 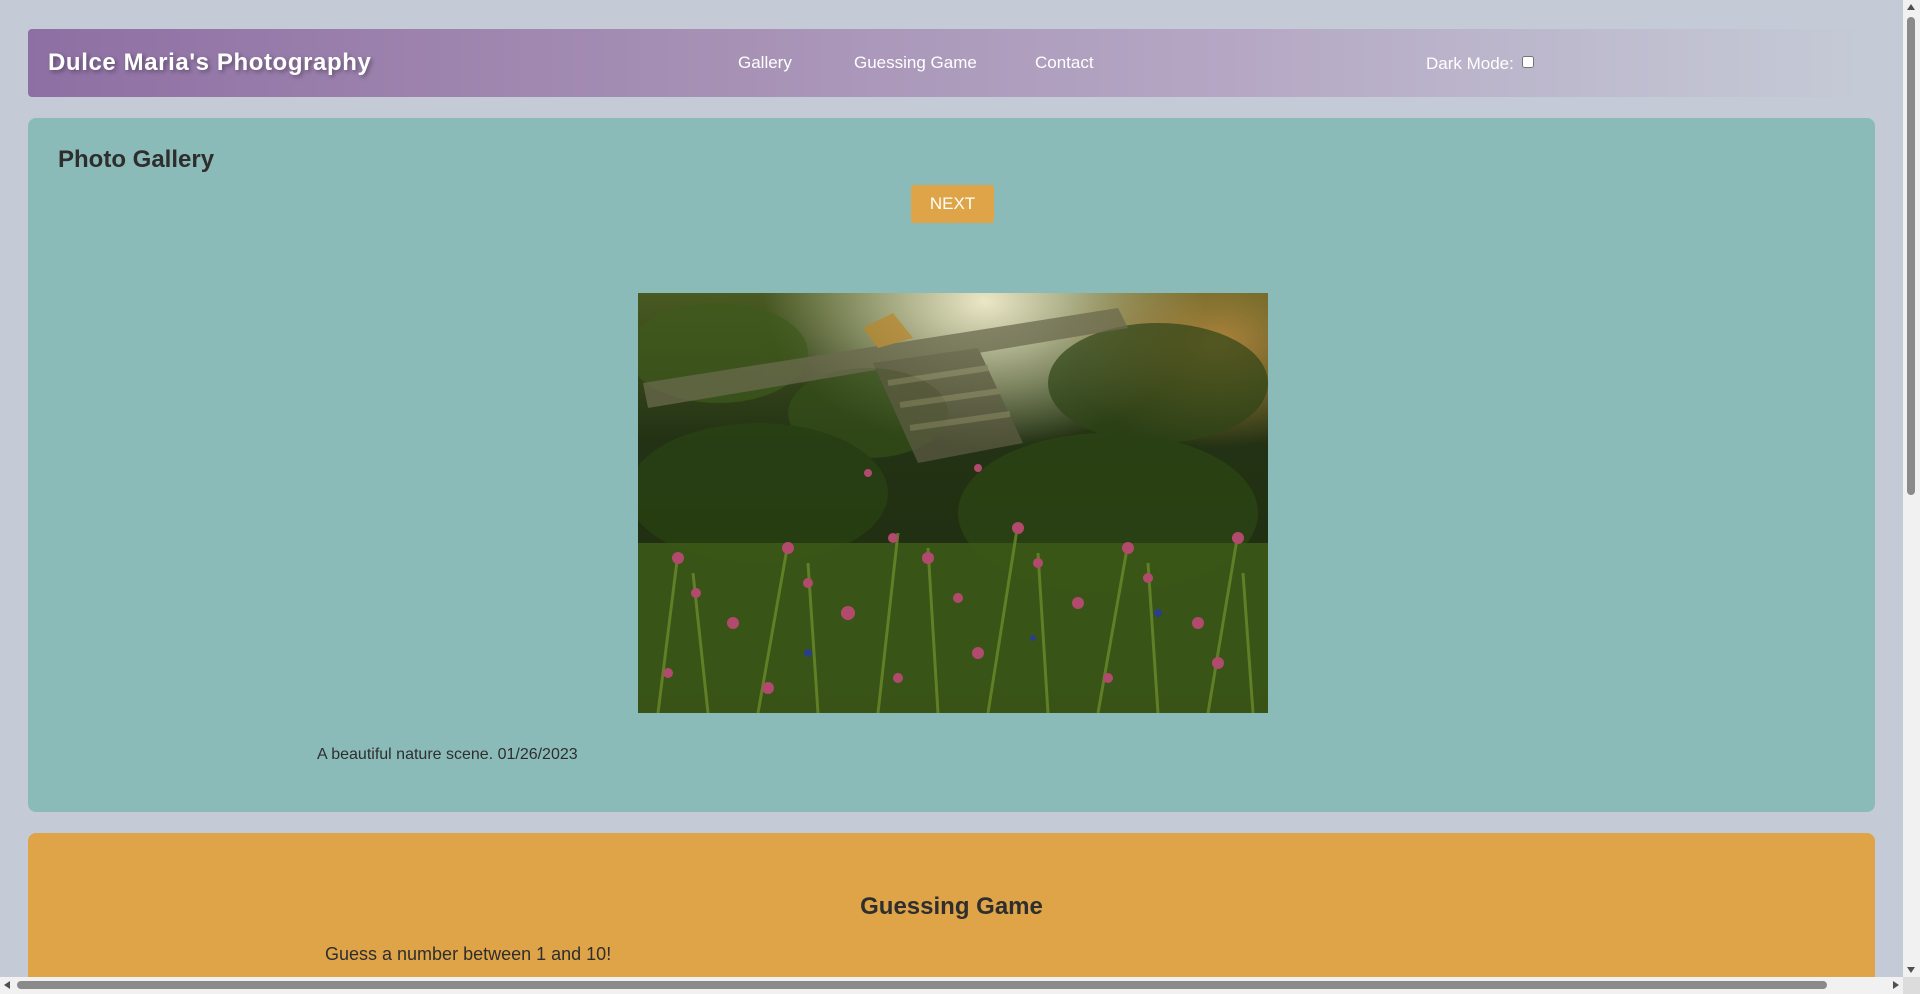 What do you see at coordinates (765, 63) in the screenshot?
I see `nav-gallery-link: Gallery` at bounding box center [765, 63].